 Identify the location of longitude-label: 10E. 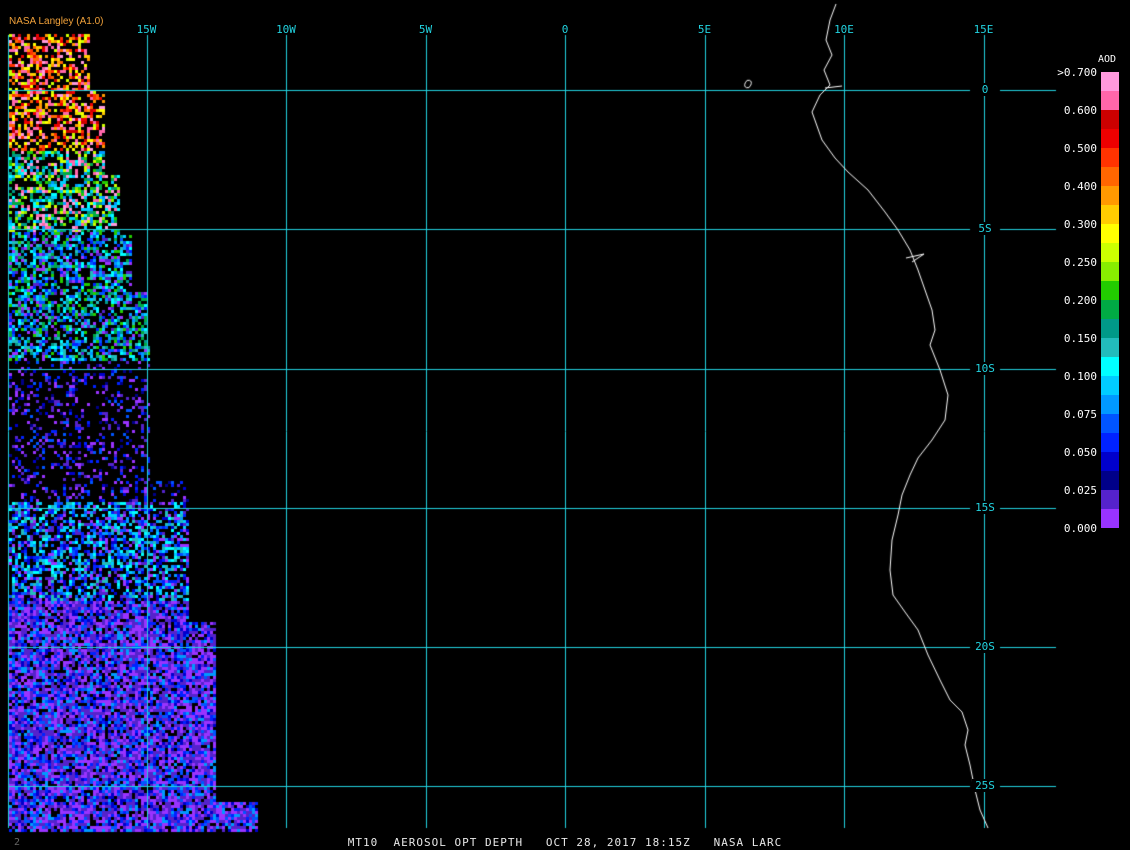
(844, 29).